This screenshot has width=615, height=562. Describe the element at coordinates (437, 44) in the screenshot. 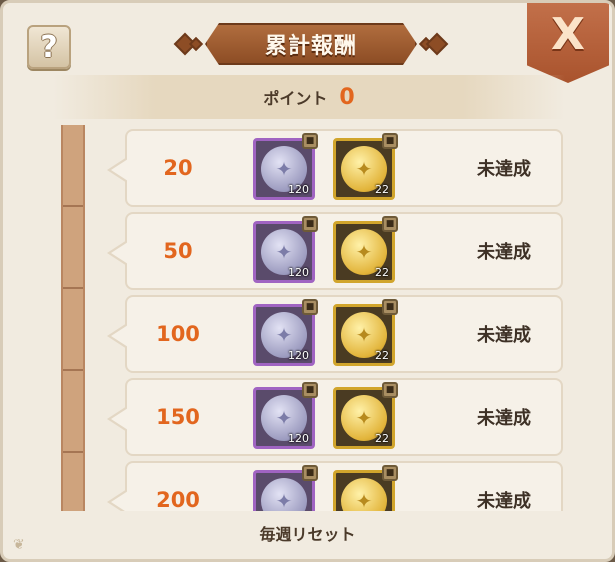

I see `ribbon-ornament-right` at that location.